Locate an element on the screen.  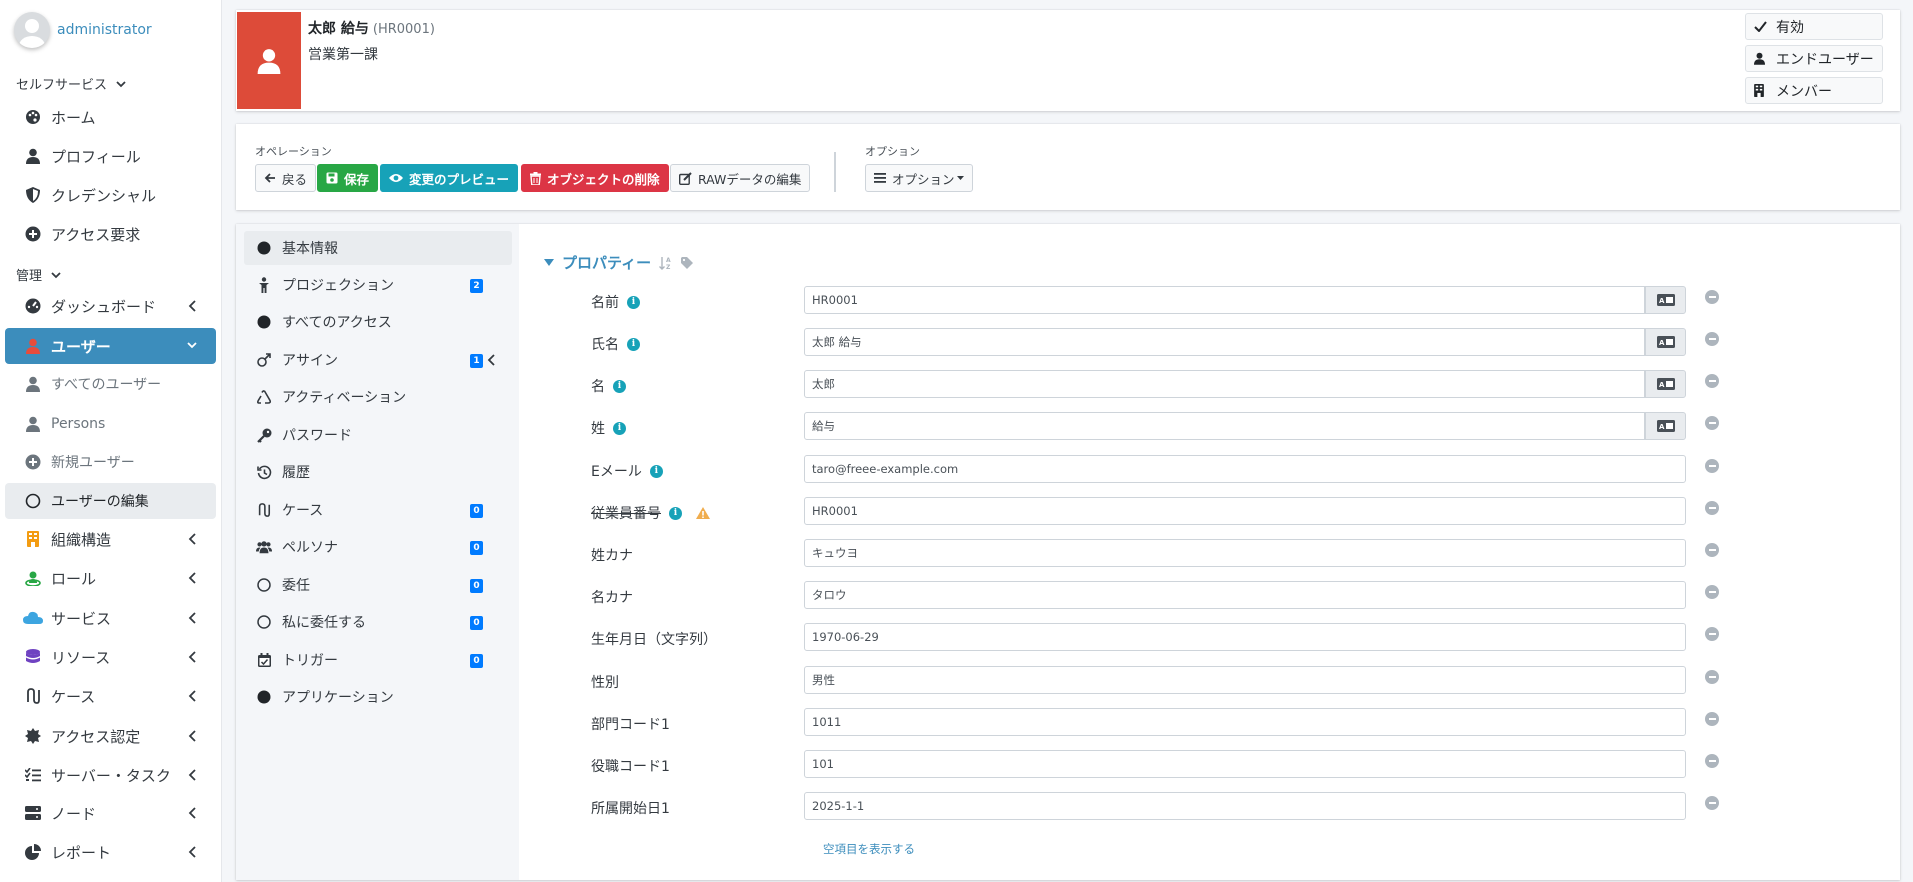
nav-item-certification: アクセス認定 is located at coordinates (110, 736).